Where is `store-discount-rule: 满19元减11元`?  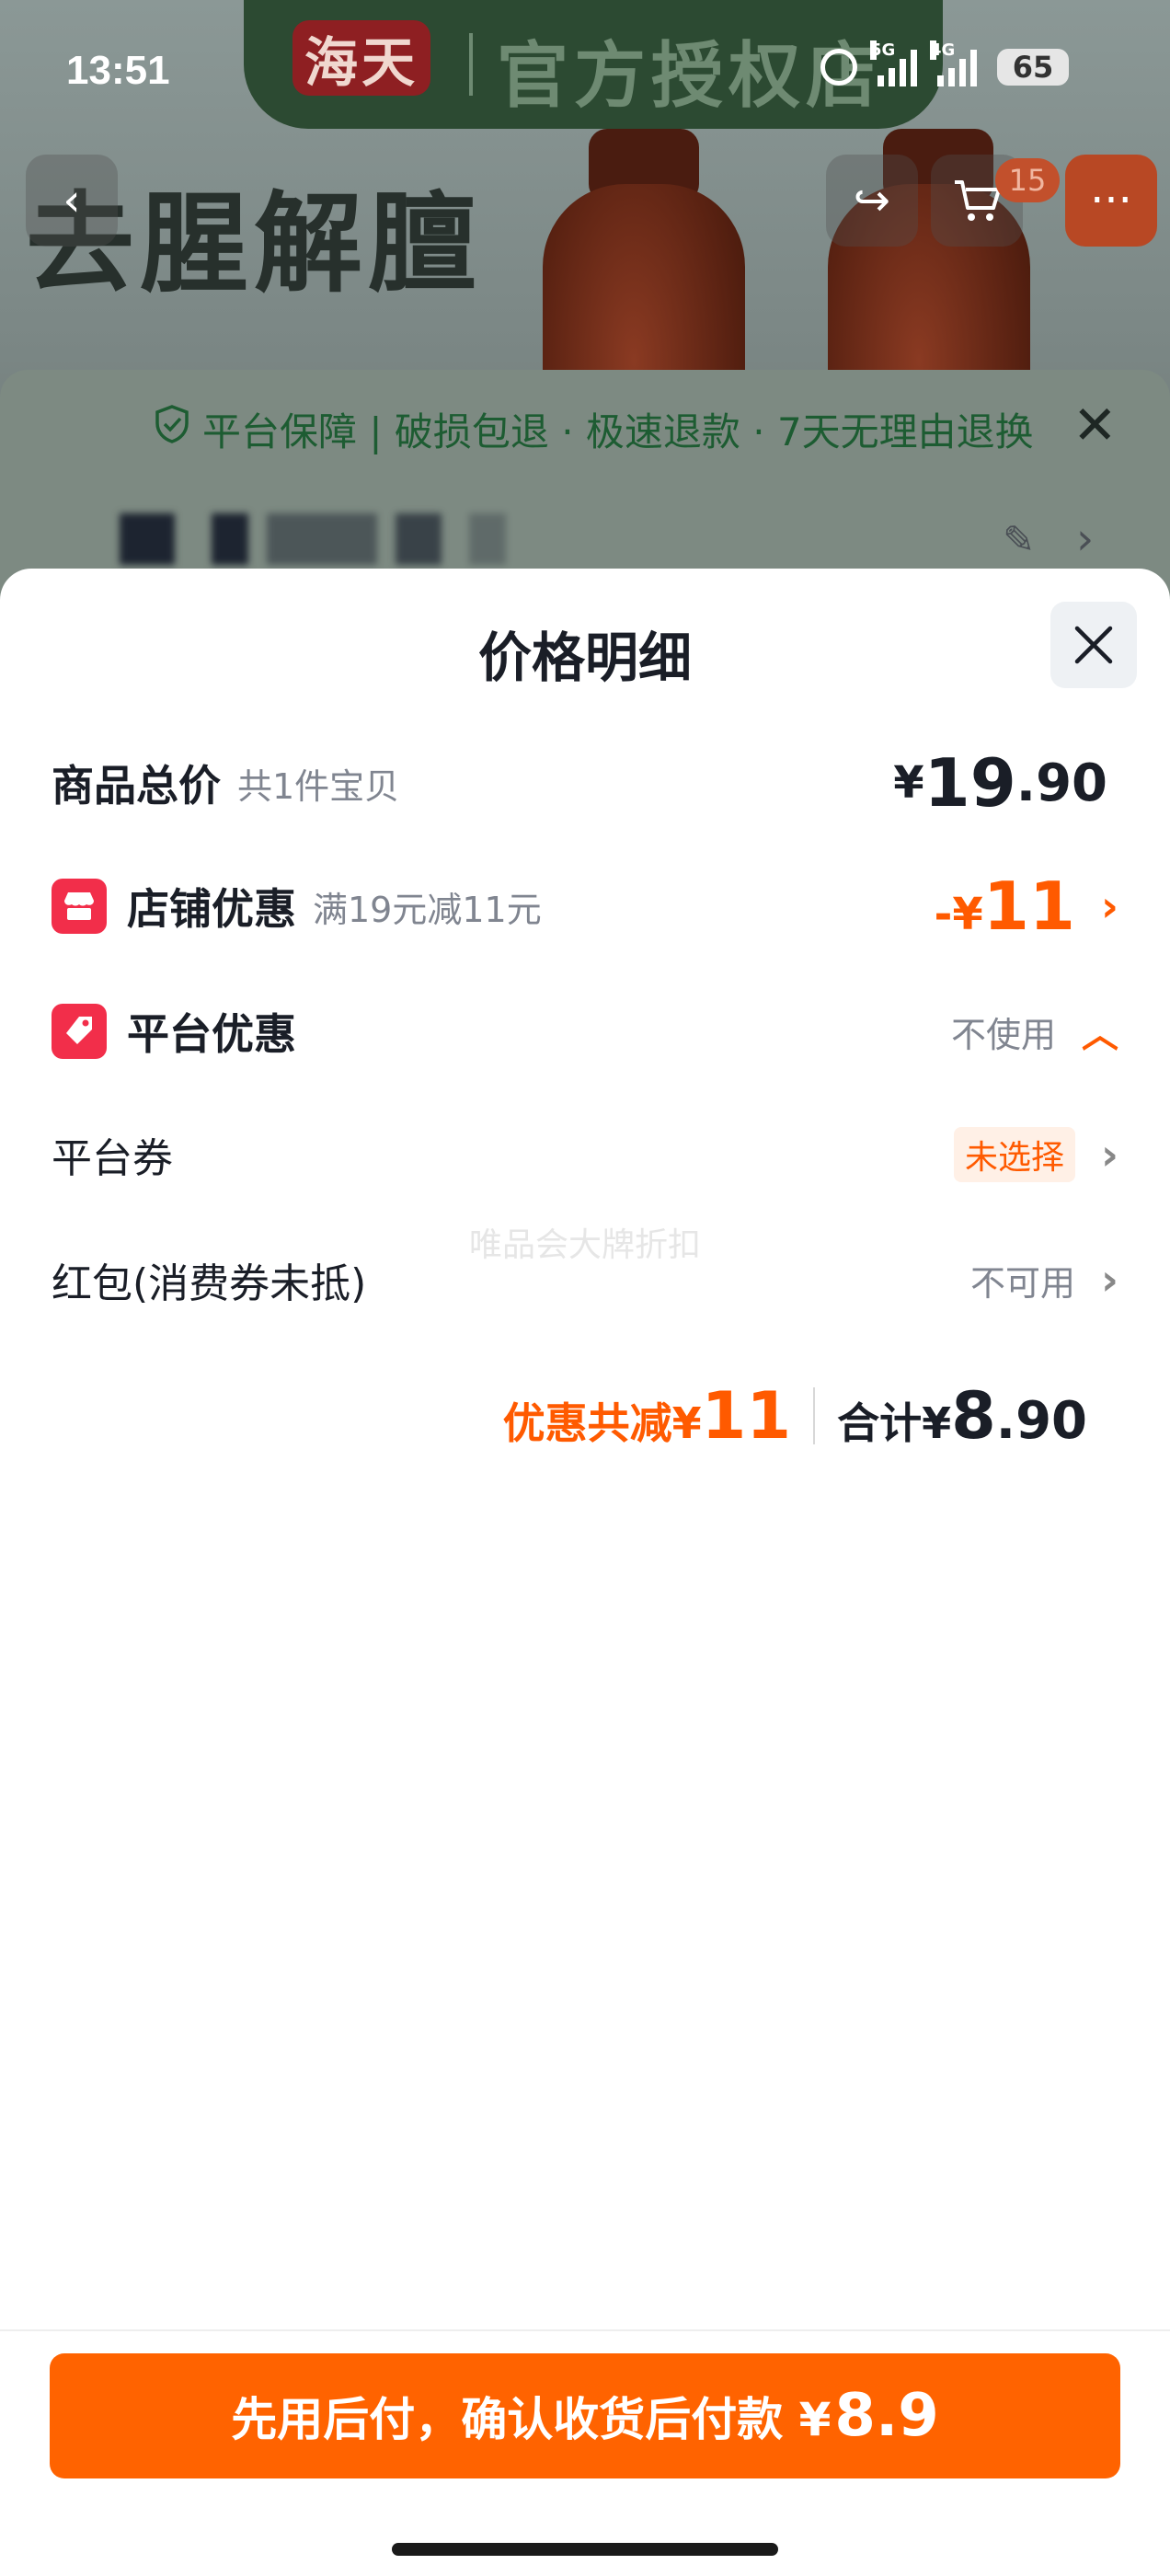
store-discount-rule: 满19元减11元 is located at coordinates (427, 909).